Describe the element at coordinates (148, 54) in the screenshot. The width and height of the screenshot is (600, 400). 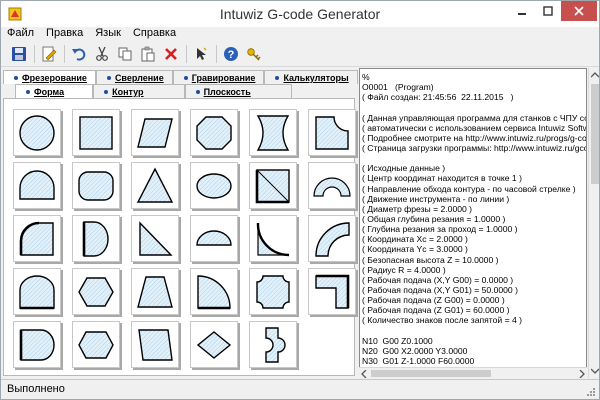
I see `paste-button` at that location.